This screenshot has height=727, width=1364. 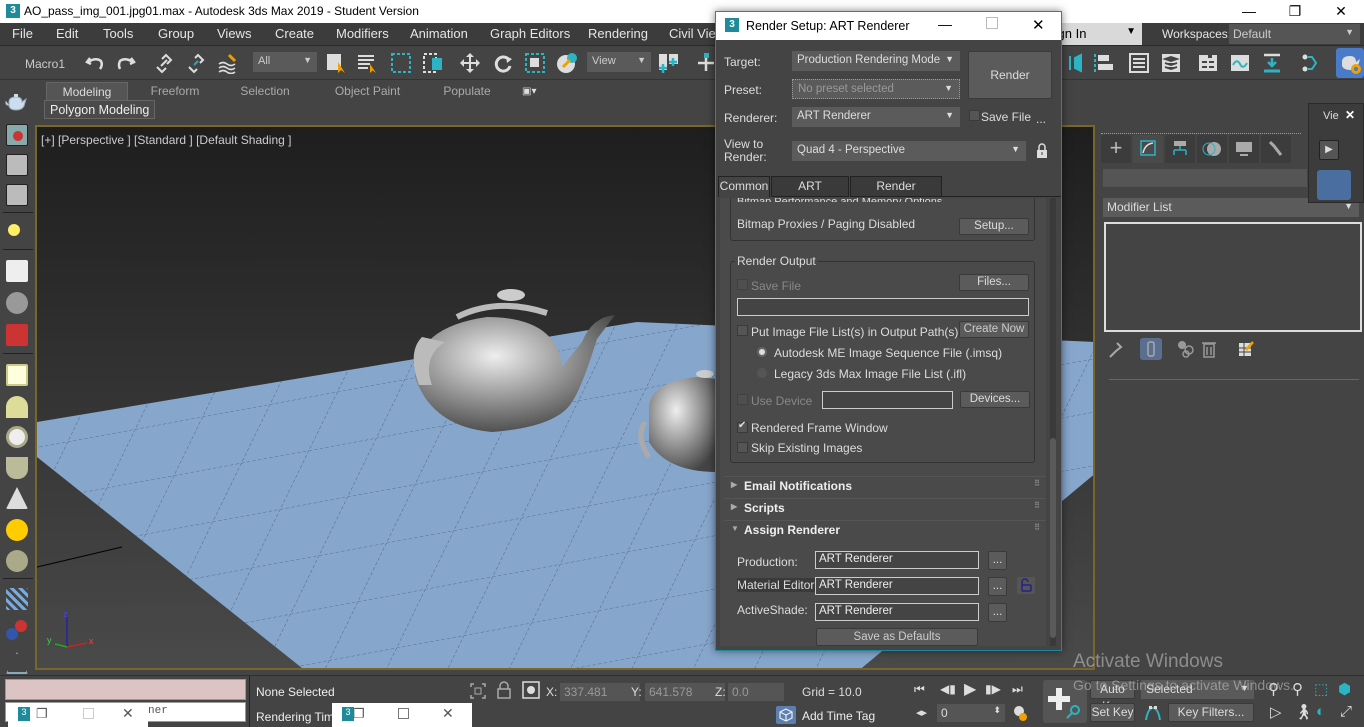 What do you see at coordinates (1303, 712) in the screenshot?
I see `walk-through-icon: 🚶︎` at bounding box center [1303, 712].